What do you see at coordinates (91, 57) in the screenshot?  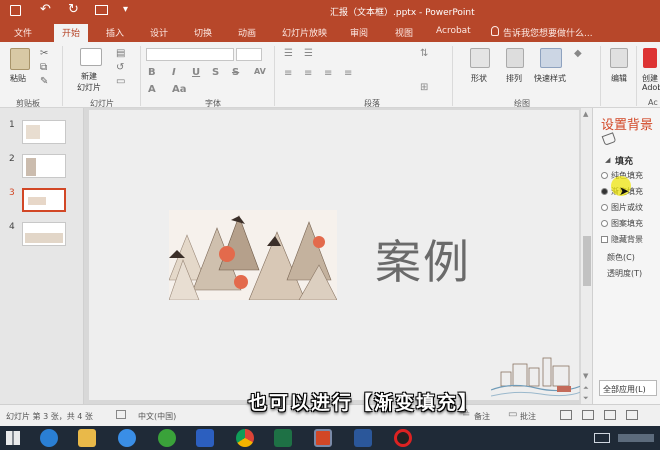 I see `new-slide-icon` at bounding box center [91, 57].